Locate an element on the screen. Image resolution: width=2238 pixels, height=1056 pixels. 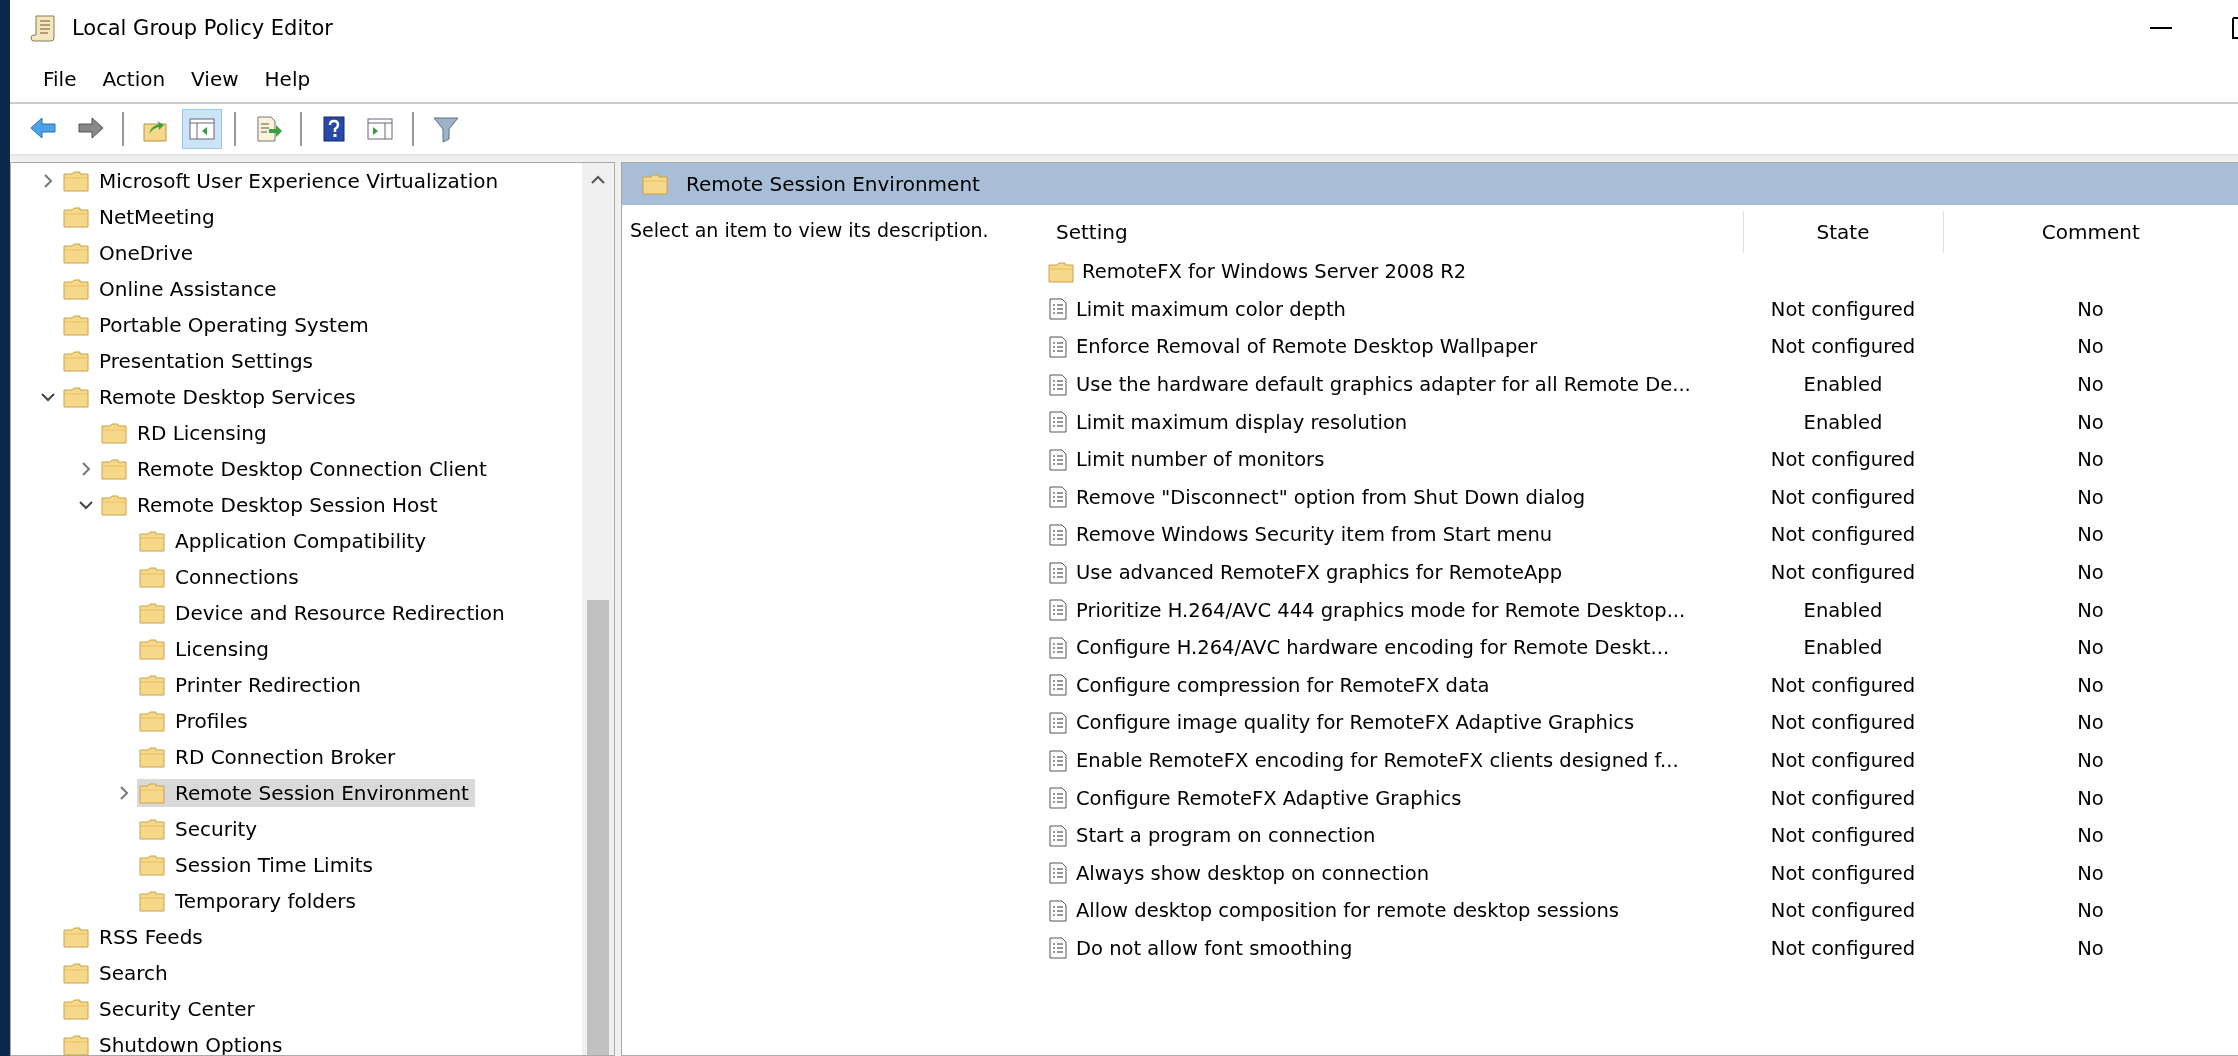
tree-item: Security is located at coordinates (200, 829).